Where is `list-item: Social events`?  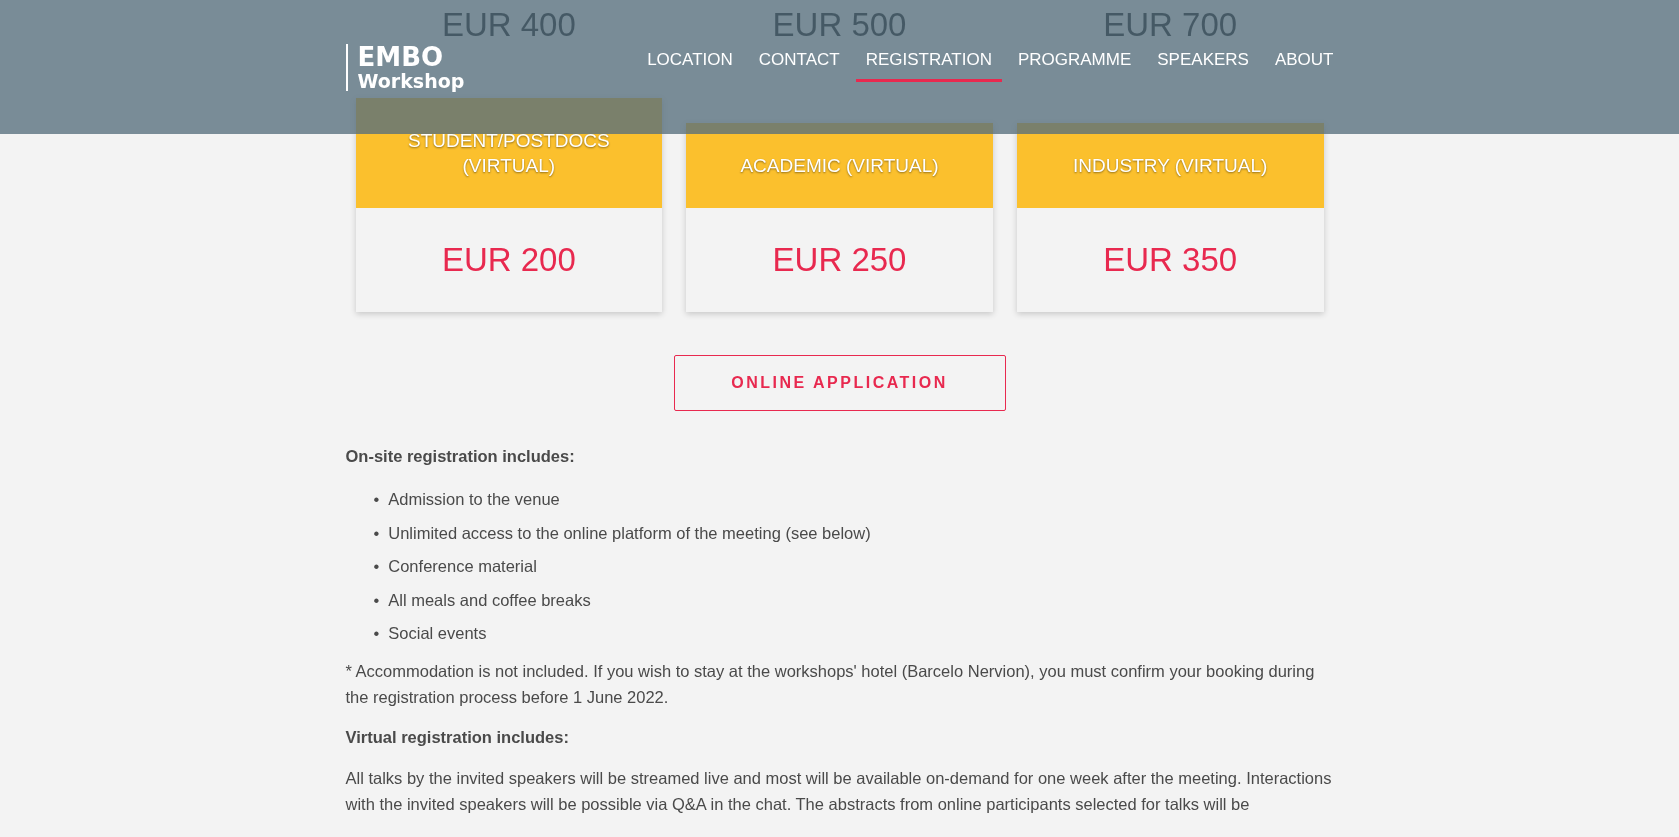
list-item: Social events is located at coordinates (437, 633).